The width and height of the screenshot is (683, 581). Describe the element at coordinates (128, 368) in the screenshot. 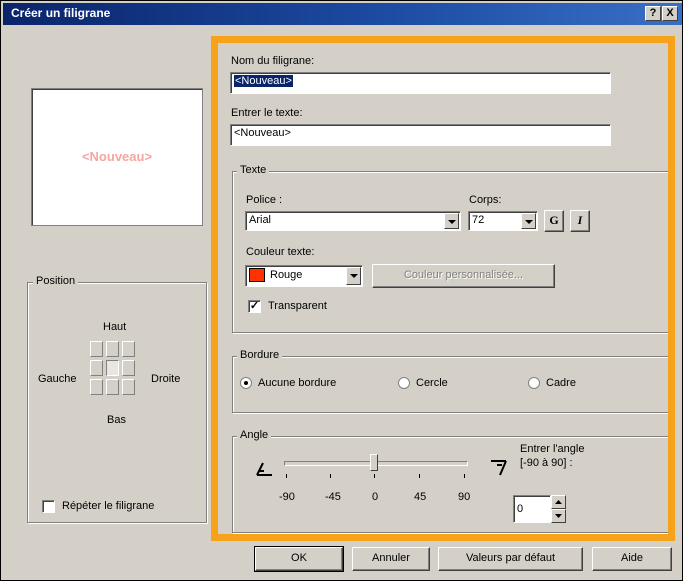

I see `position-middle-right` at that location.